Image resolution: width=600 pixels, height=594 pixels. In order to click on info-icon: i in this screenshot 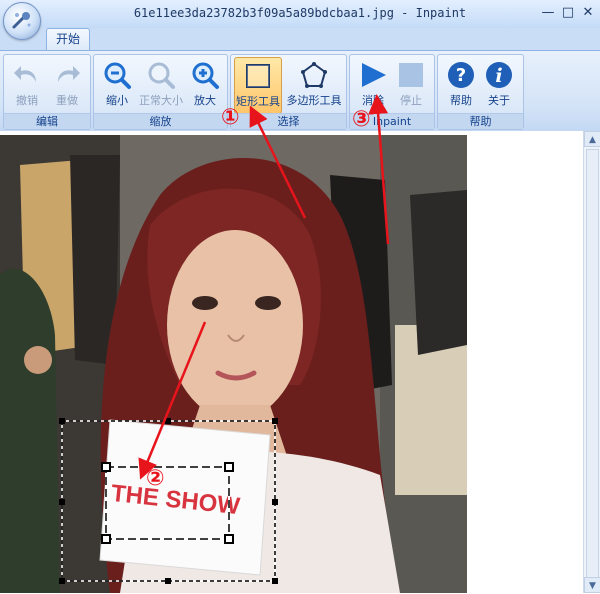, I will do `click(499, 75)`.